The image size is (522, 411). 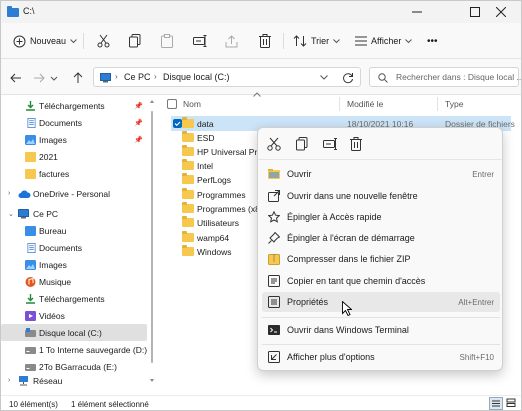 I want to click on row-checkbox, so click(x=177, y=123).